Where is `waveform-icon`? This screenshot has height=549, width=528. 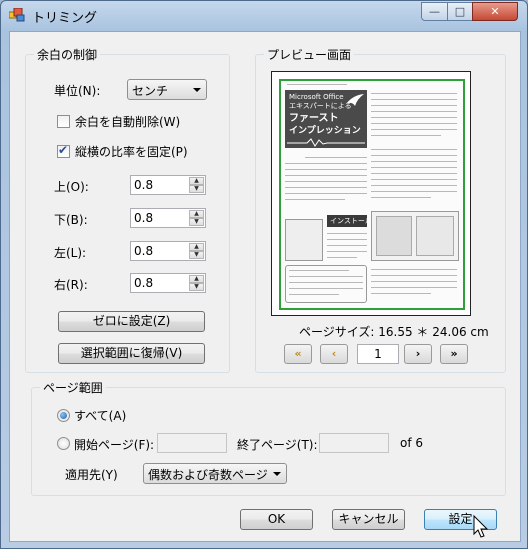
waveform-icon is located at coordinates (326, 142).